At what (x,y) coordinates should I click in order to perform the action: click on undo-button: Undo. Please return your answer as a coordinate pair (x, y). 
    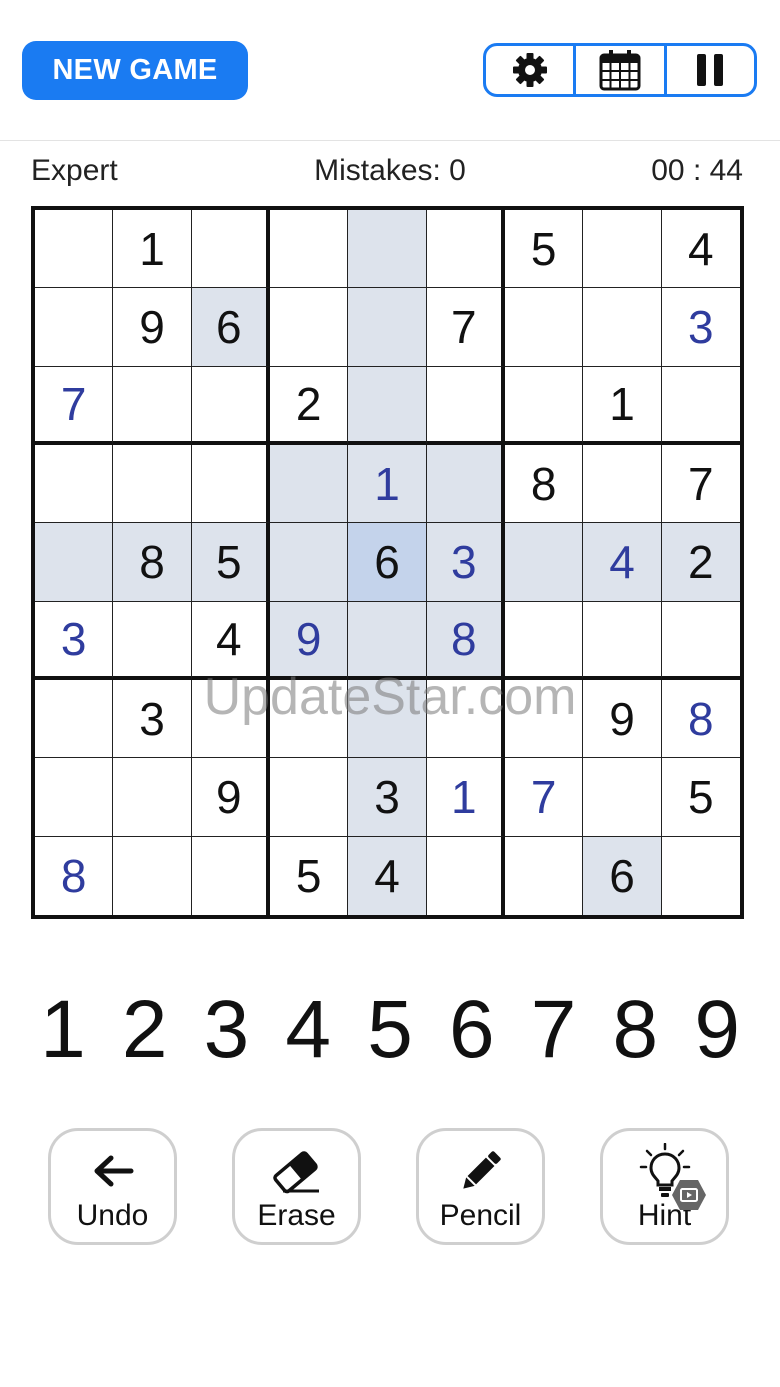
    Looking at the image, I should click on (112, 1186).